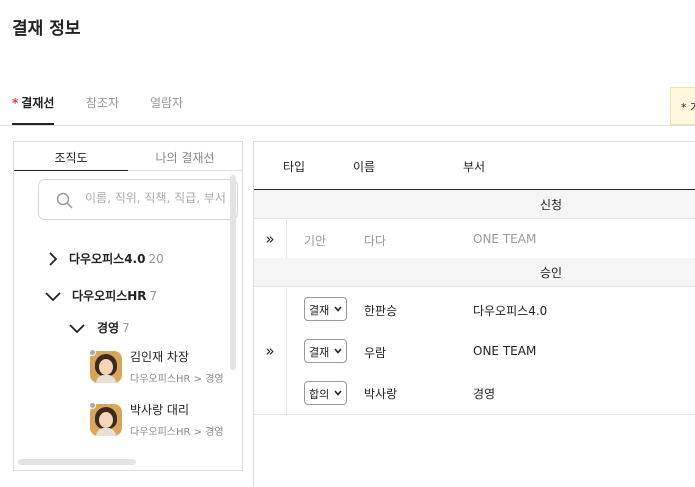  Describe the element at coordinates (53, 258) in the screenshot. I see `chevron-right-icon` at that location.